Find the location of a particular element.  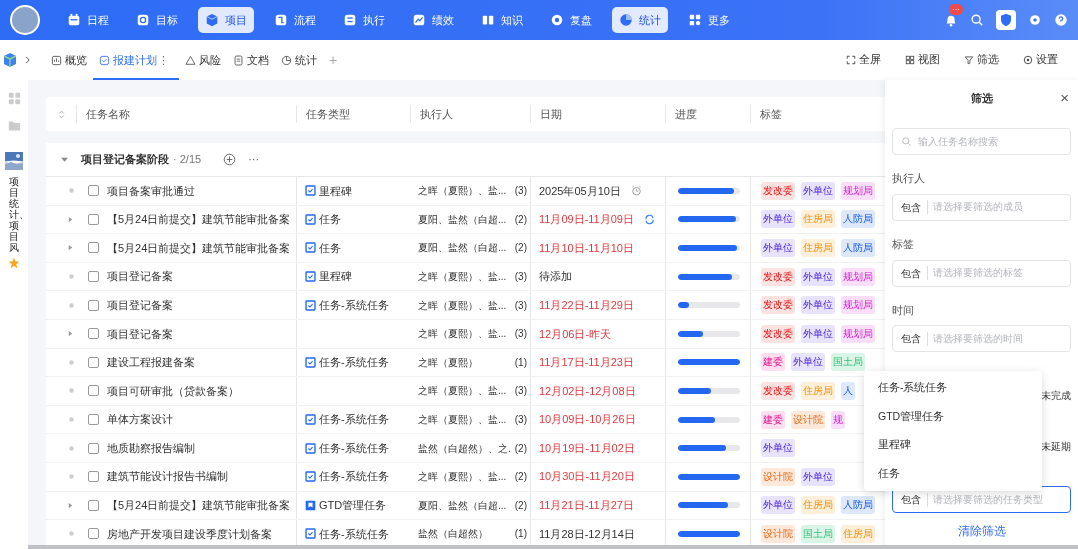

avatar is located at coordinates (25, 20).